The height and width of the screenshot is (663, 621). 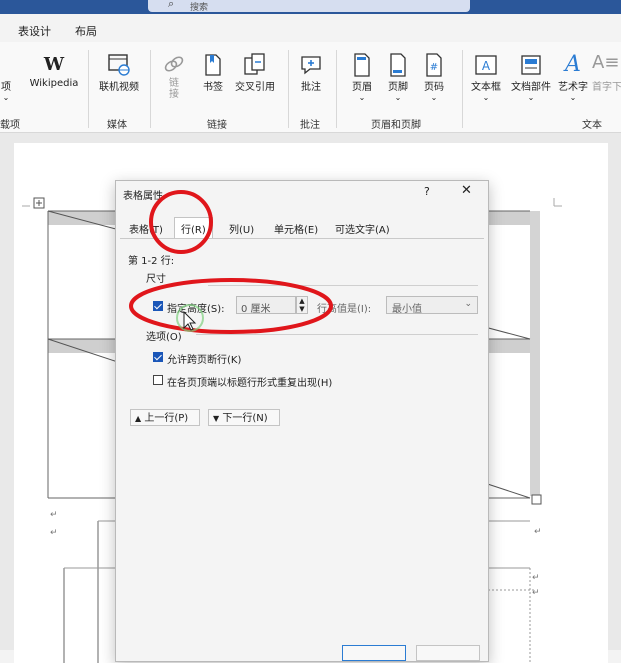 What do you see at coordinates (6, 79) in the screenshot?
I see `ribbon-btn-partial: 项 ⌄` at bounding box center [6, 79].